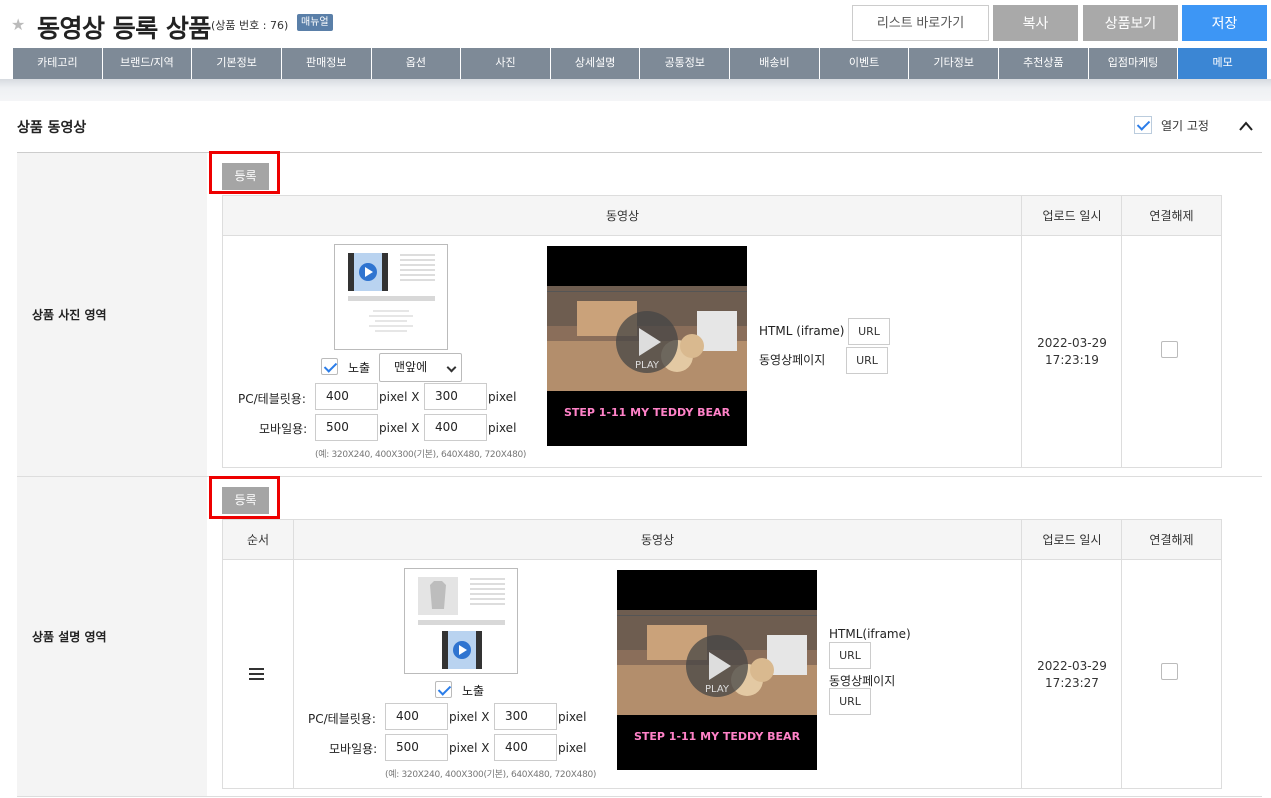 This screenshot has width=1271, height=798. I want to click on tab-marketing: 입점마케팅, so click(1133, 63).